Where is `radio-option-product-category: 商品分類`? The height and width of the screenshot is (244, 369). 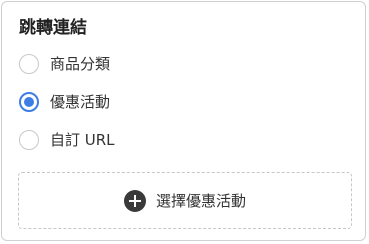 radio-option-product-category: 商品分類 is located at coordinates (64, 64).